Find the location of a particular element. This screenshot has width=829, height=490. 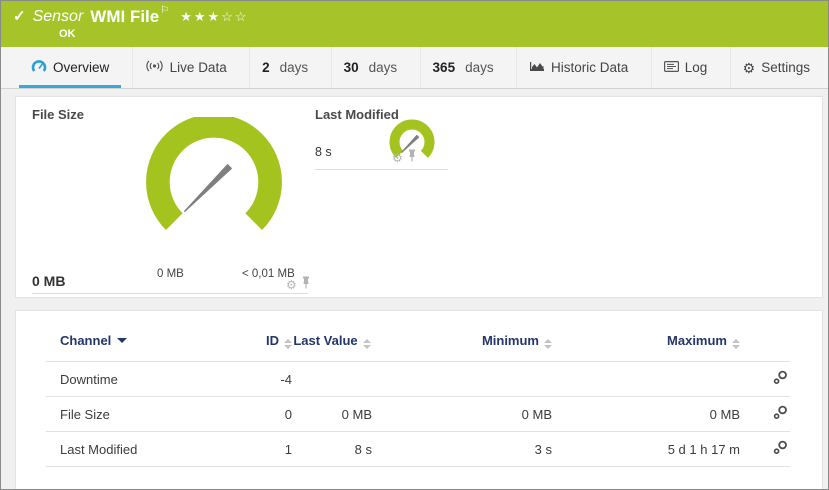

table-header-row: Channel ID Last Value Minimum Maximum is located at coordinates (418, 347).